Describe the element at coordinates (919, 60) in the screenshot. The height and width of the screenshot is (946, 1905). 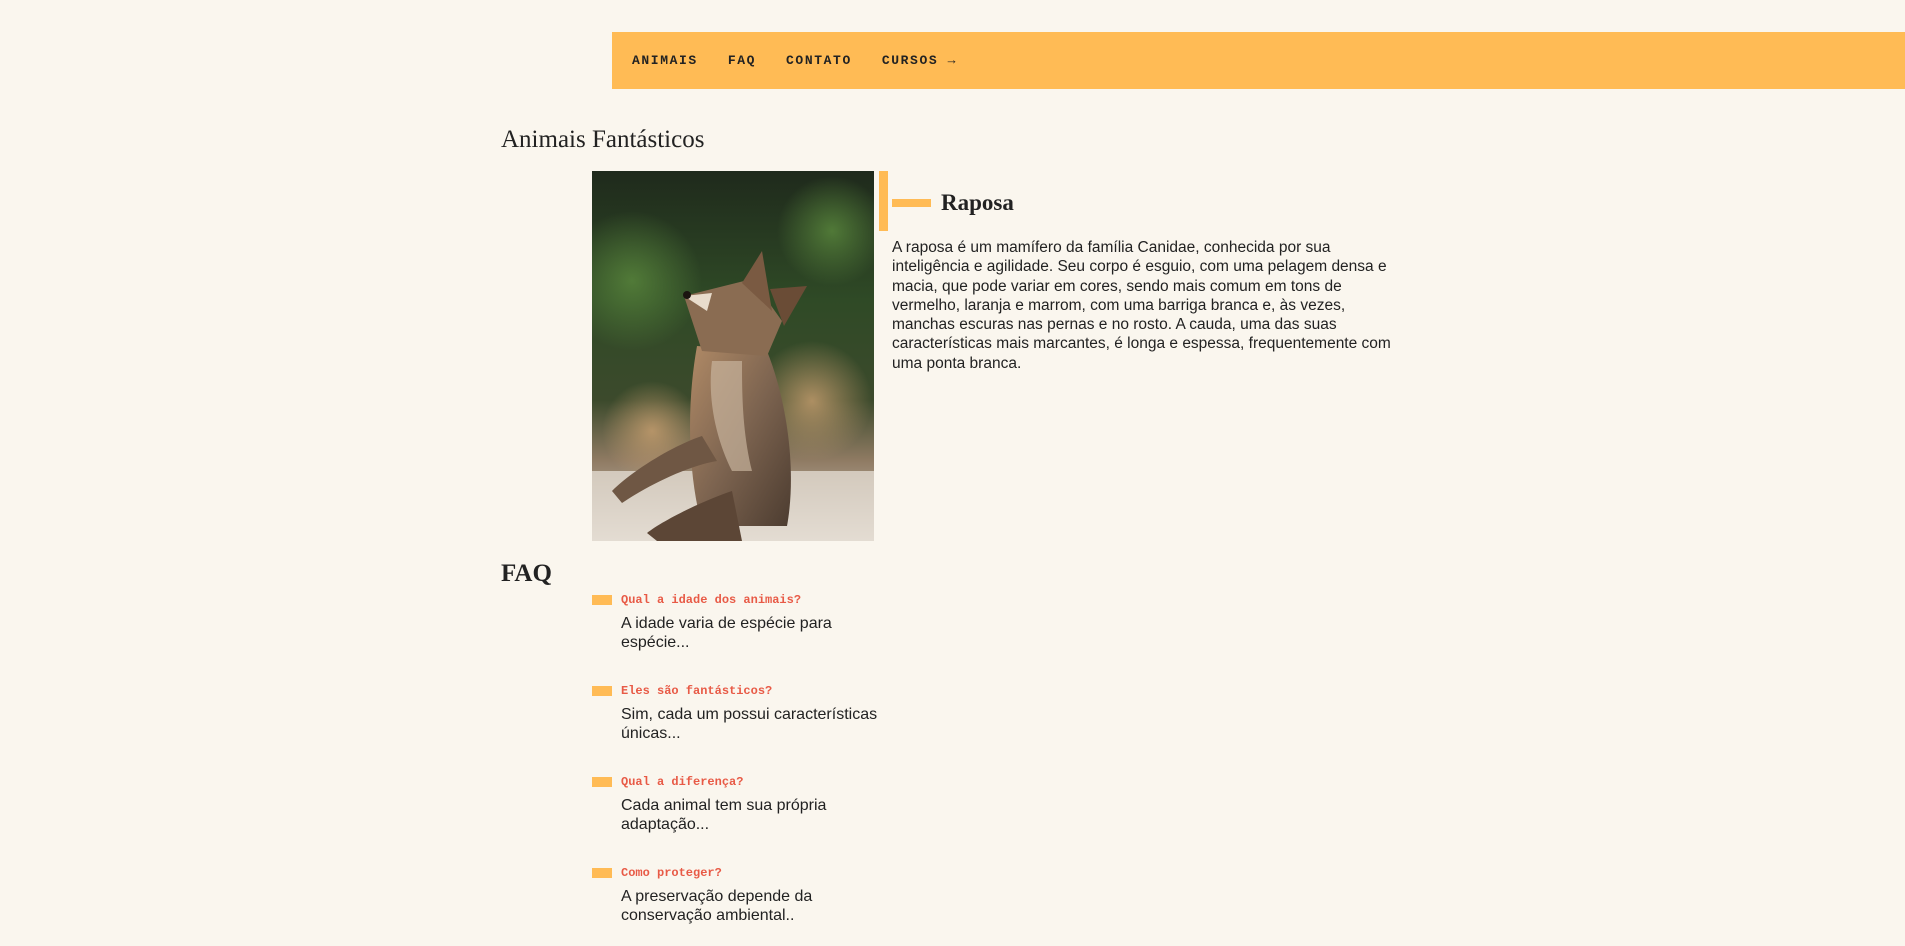
I see `nav-item-cursos: CURSOS →` at that location.